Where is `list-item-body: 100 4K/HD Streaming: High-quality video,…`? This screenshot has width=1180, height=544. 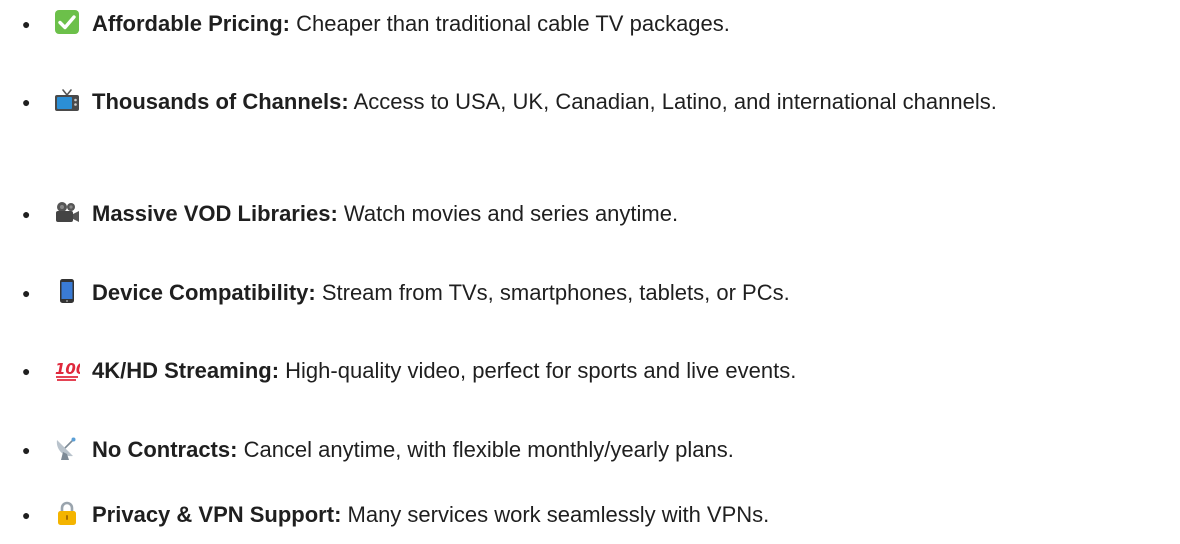 list-item-body: 100 4K/HD Streaming: High-quality video,… is located at coordinates (613, 371).